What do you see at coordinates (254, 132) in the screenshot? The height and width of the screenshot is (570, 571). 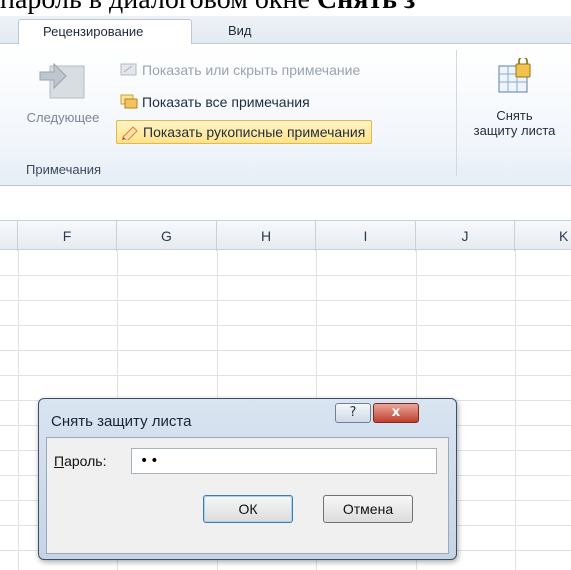 I see `show-ink-comments-label: Показать рукописные примечания` at bounding box center [254, 132].